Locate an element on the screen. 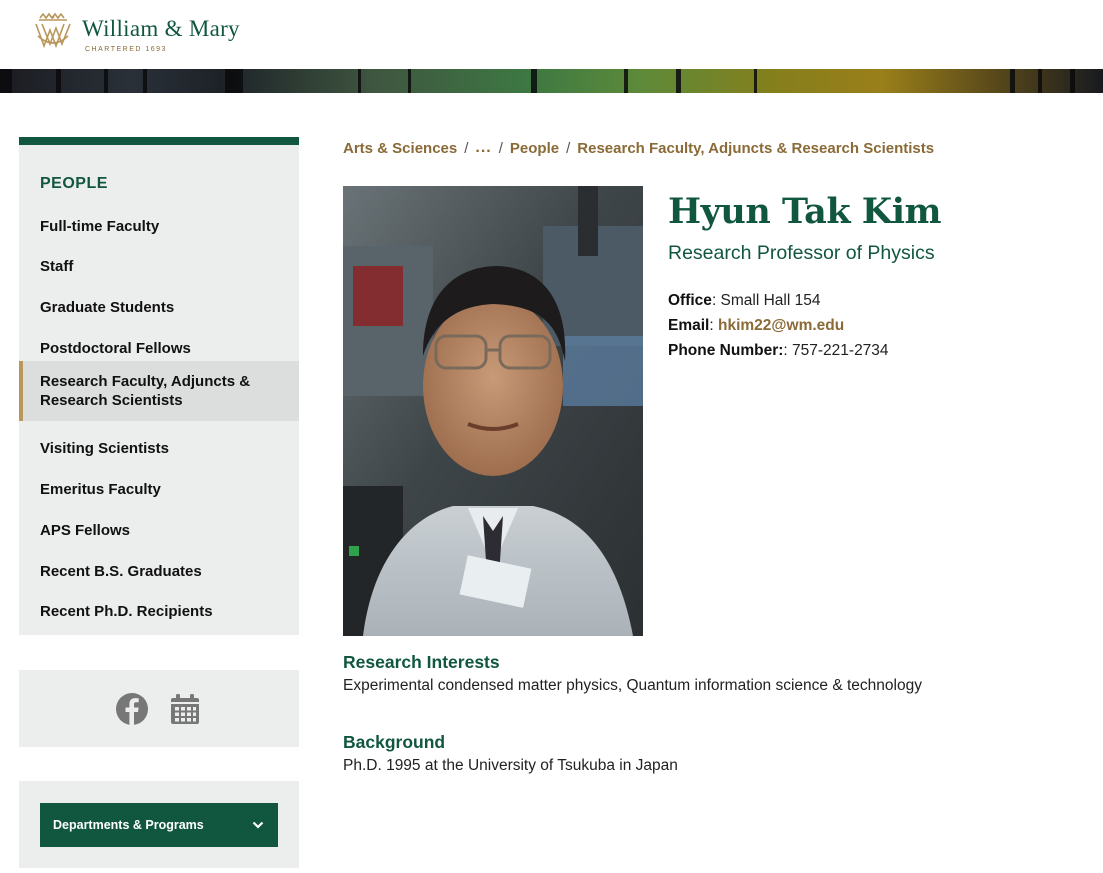 Image resolution: width=1103 pixels, height=873 pixels. departments-box: Departments & Programs is located at coordinates (159, 824).